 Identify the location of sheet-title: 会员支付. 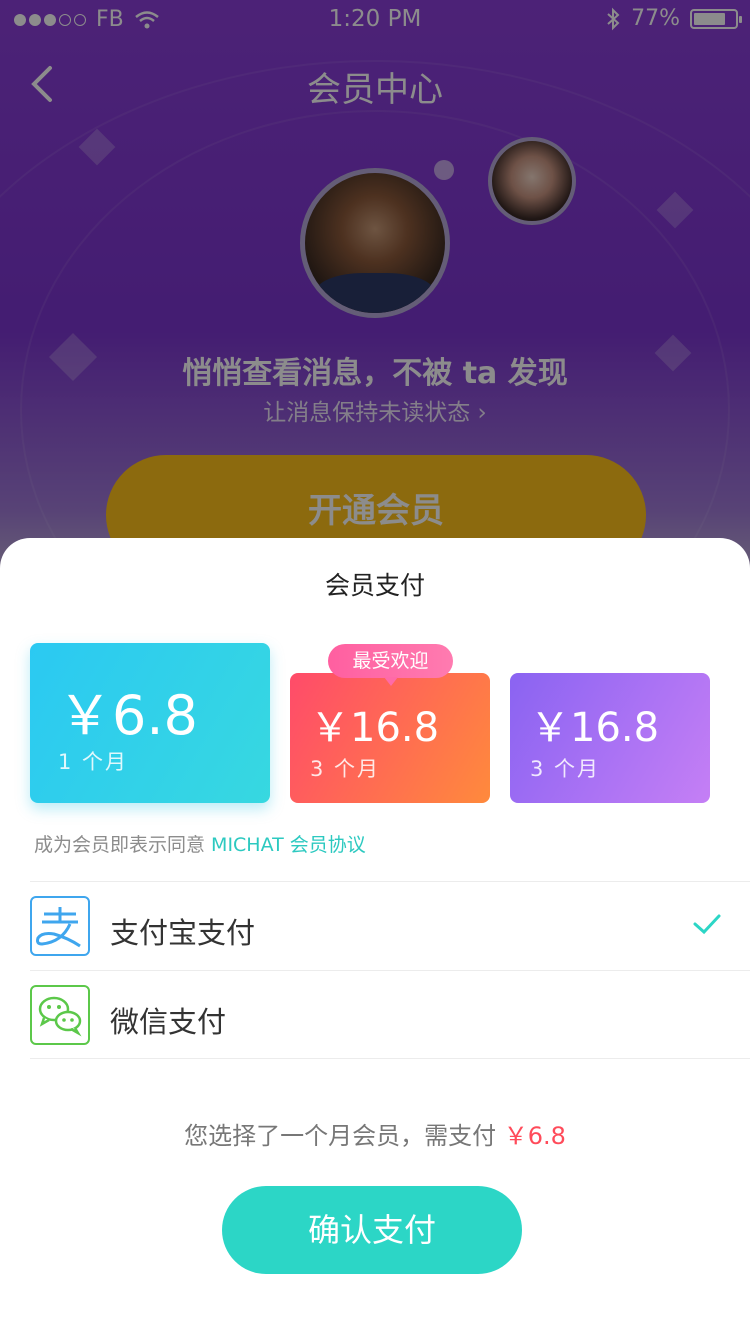
(374, 585).